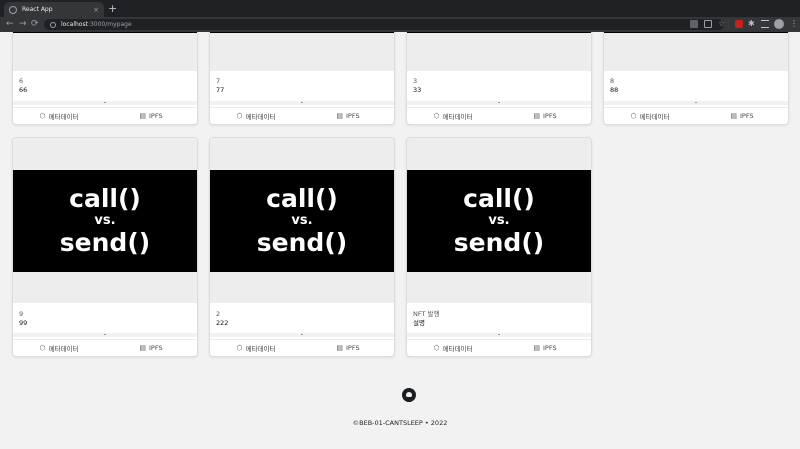 The image size is (800, 449). Describe the element at coordinates (409, 395) in the screenshot. I see `github-icon` at that location.